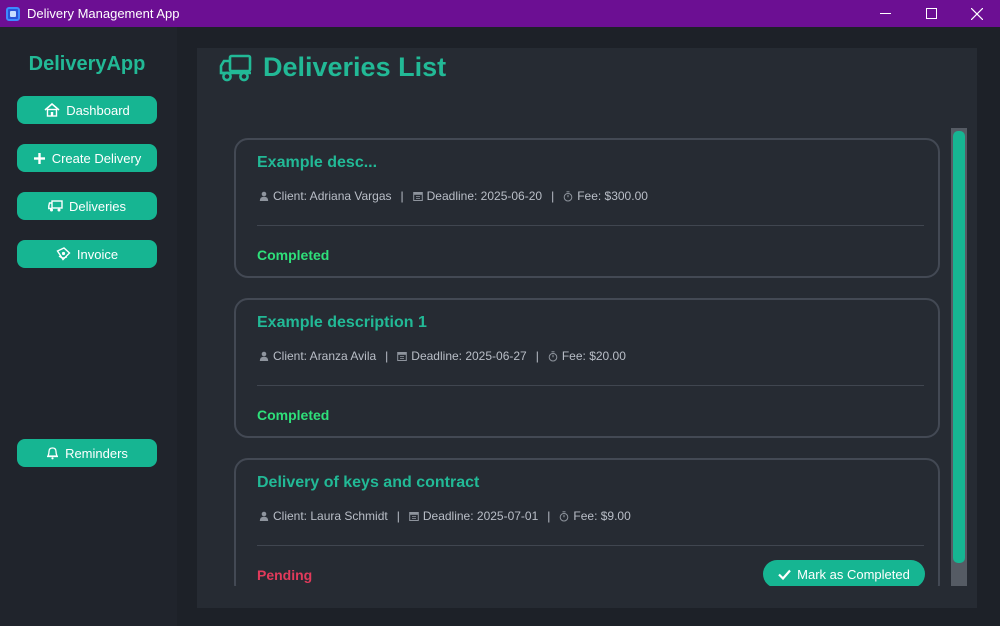 The height and width of the screenshot is (626, 1000). What do you see at coordinates (342, 322) in the screenshot?
I see `delivery-description: Example description 1` at bounding box center [342, 322].